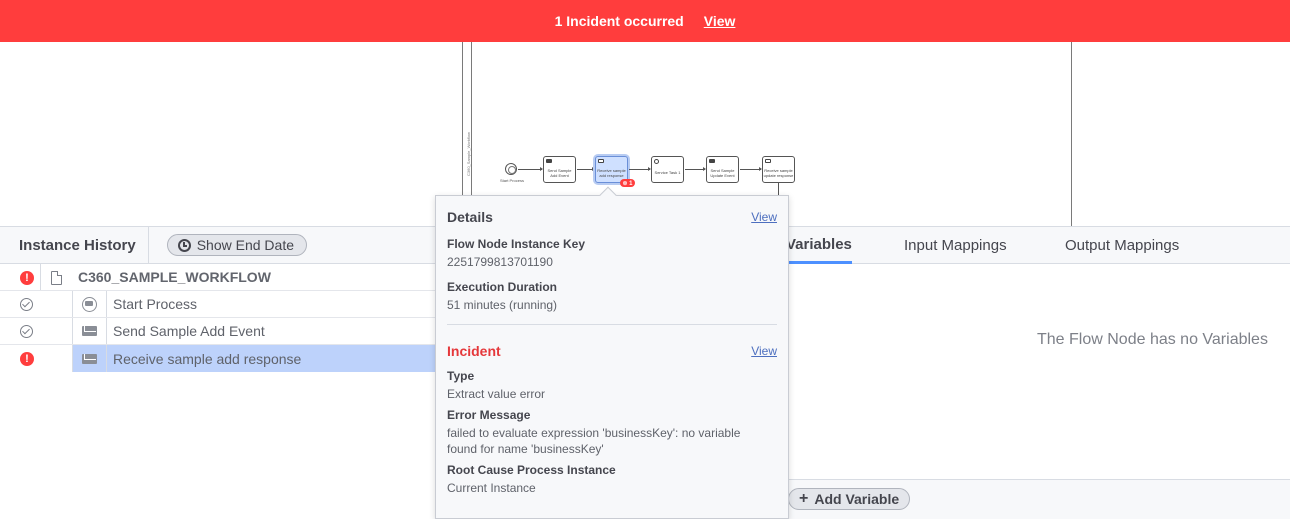 The width and height of the screenshot is (1290, 519). I want to click on instance-key-label: Flow Node Instance Key, so click(516, 244).